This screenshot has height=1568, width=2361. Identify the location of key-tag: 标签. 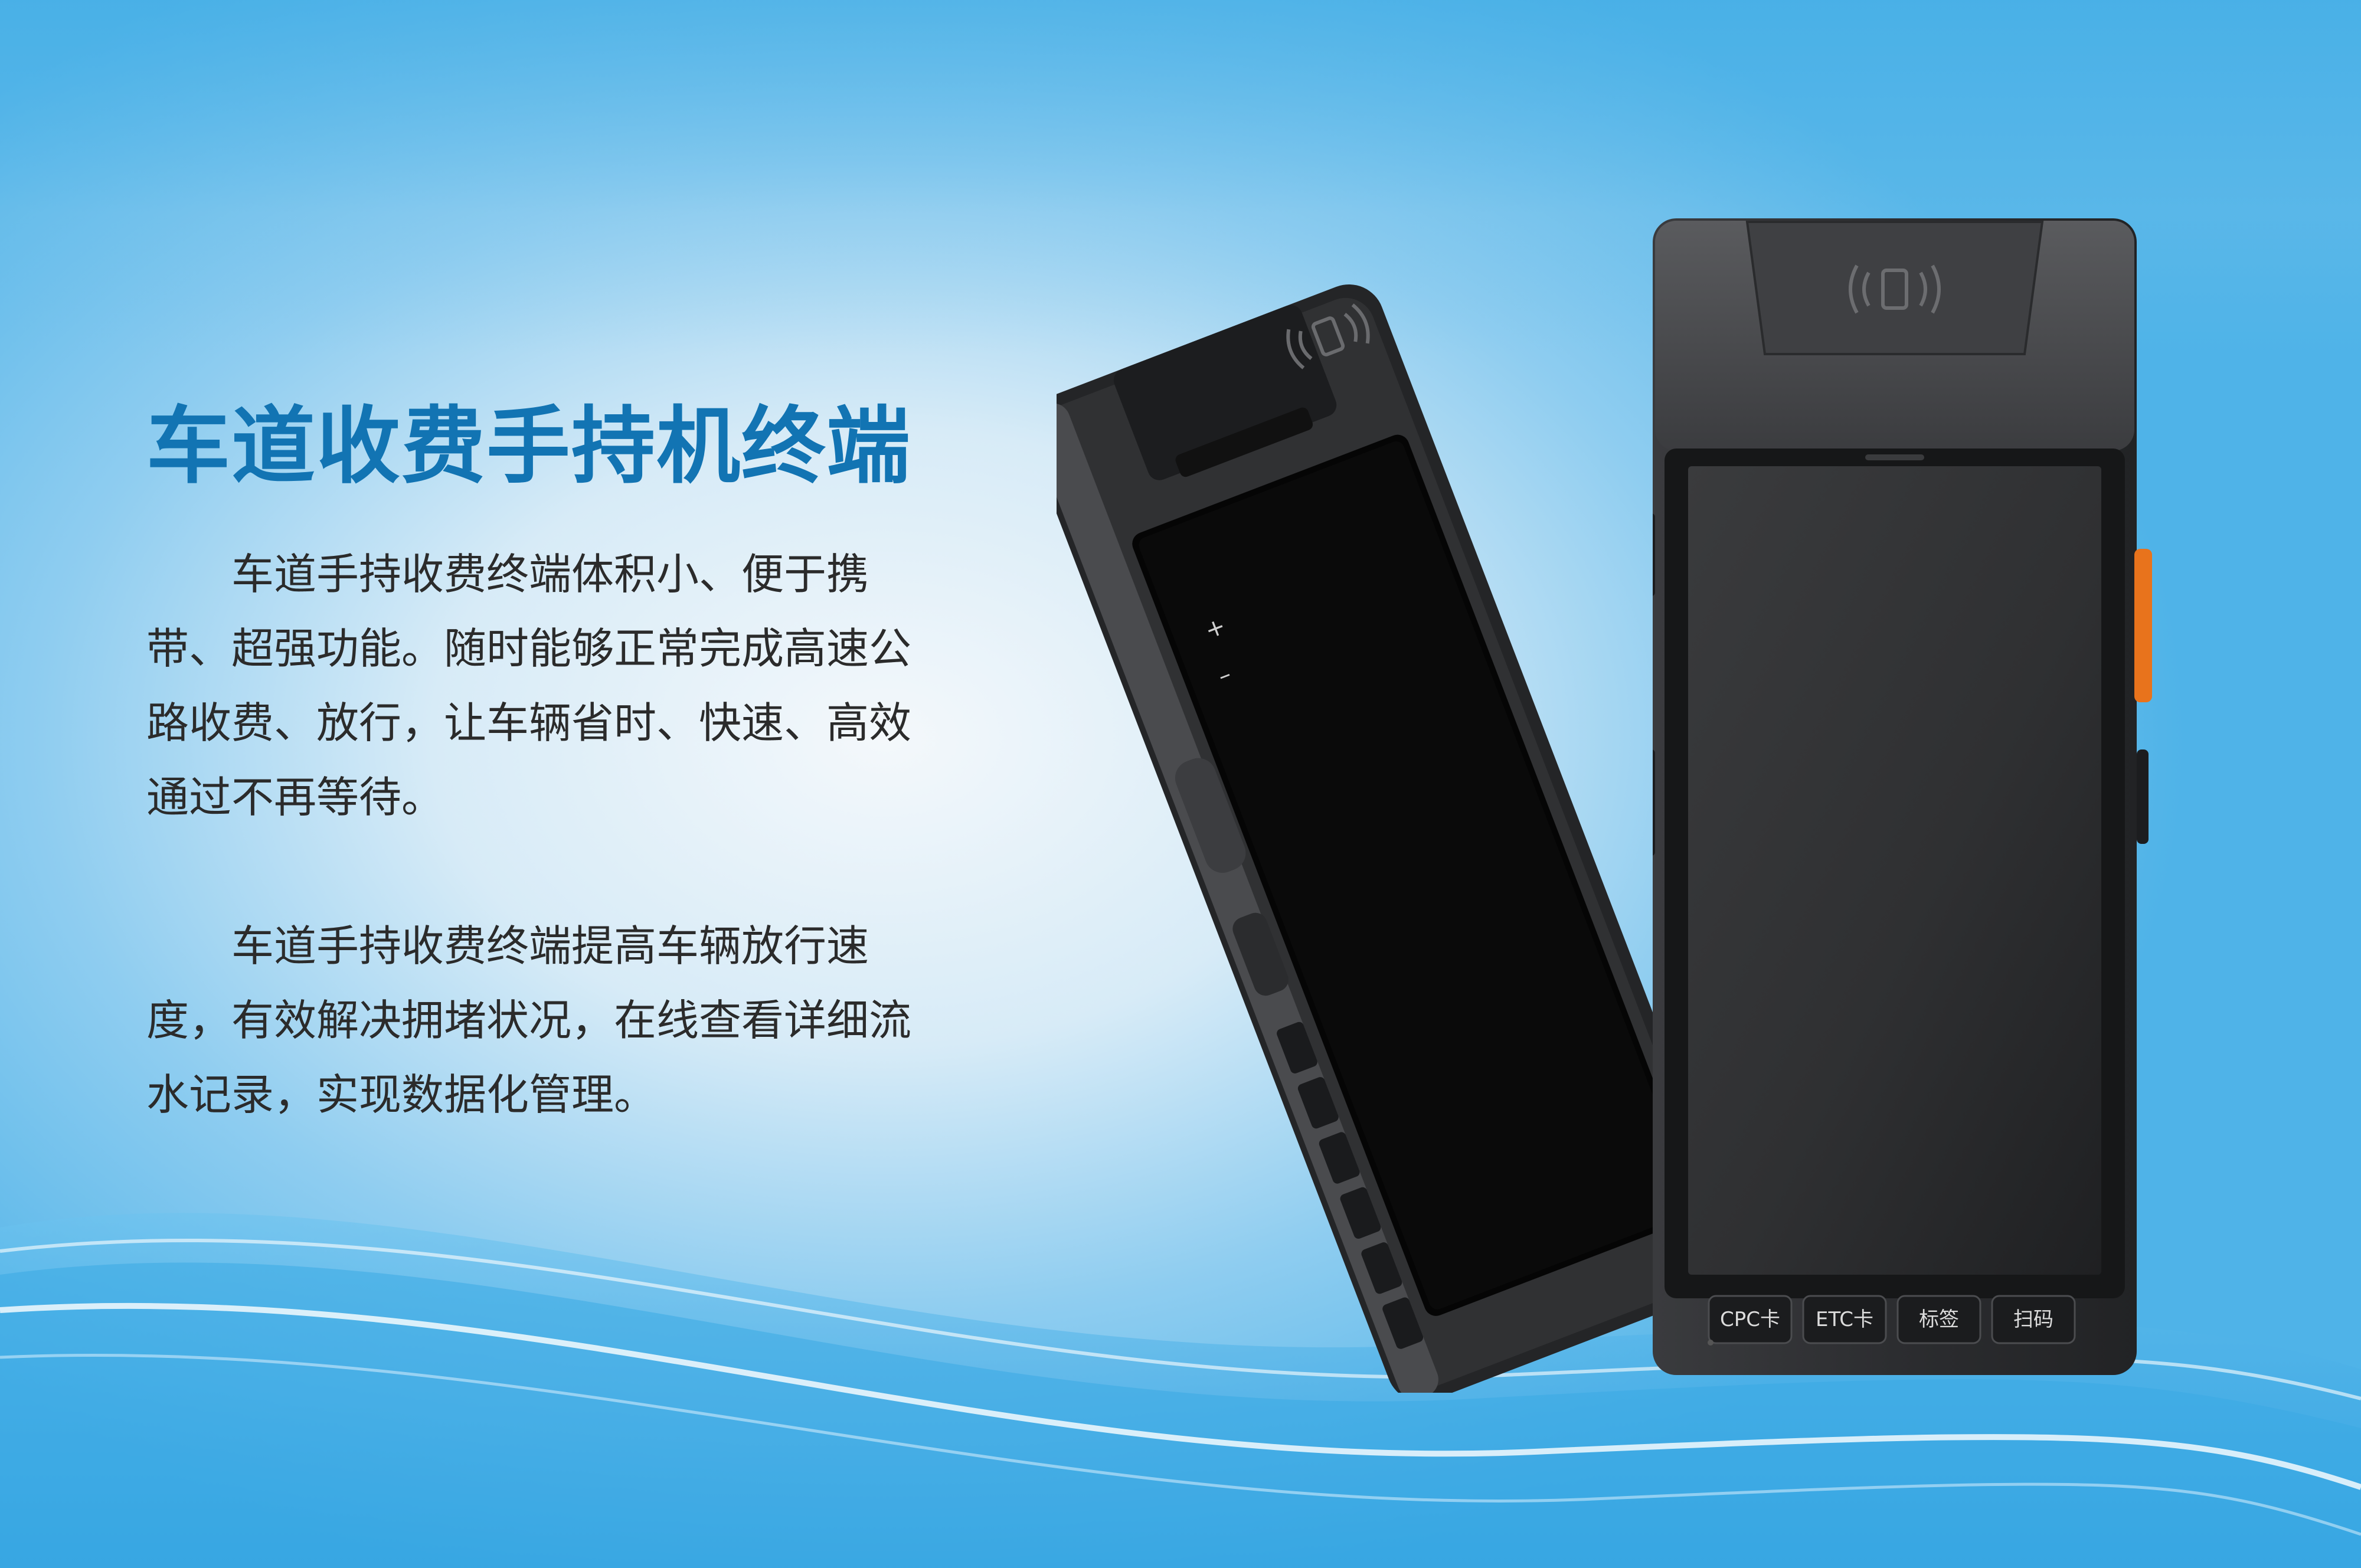
(1939, 1319).